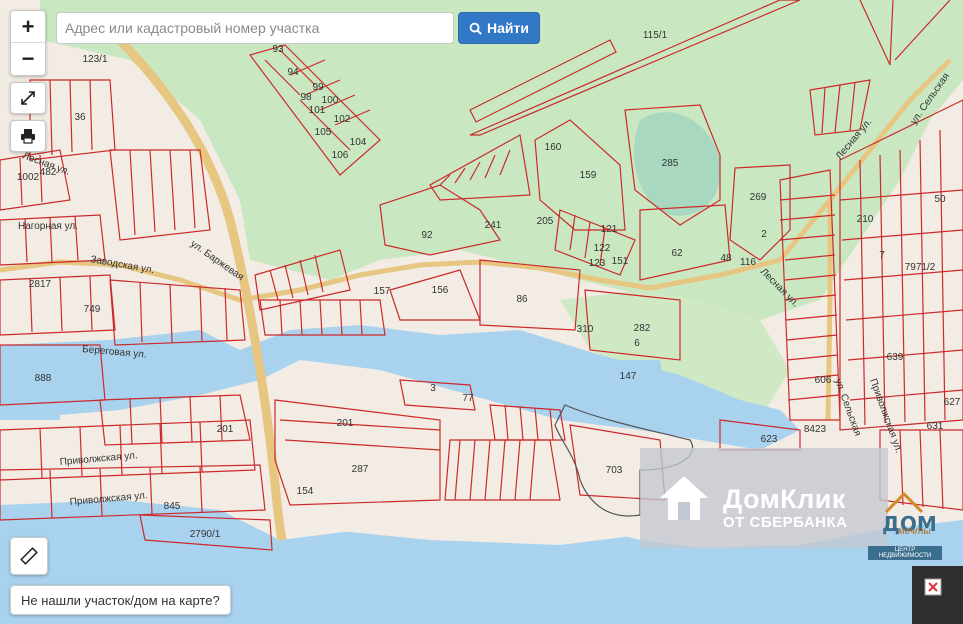 This screenshot has height=624, width=963. Describe the element at coordinates (914, 531) in the screenshot. I see `partner-tagline: мечты` at that location.